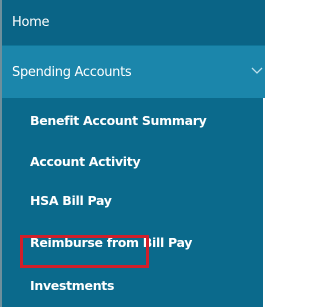 This screenshot has width=320, height=307. Describe the element at coordinates (85, 161) in the screenshot. I see `nav-subitem-label: Account Activity` at that location.